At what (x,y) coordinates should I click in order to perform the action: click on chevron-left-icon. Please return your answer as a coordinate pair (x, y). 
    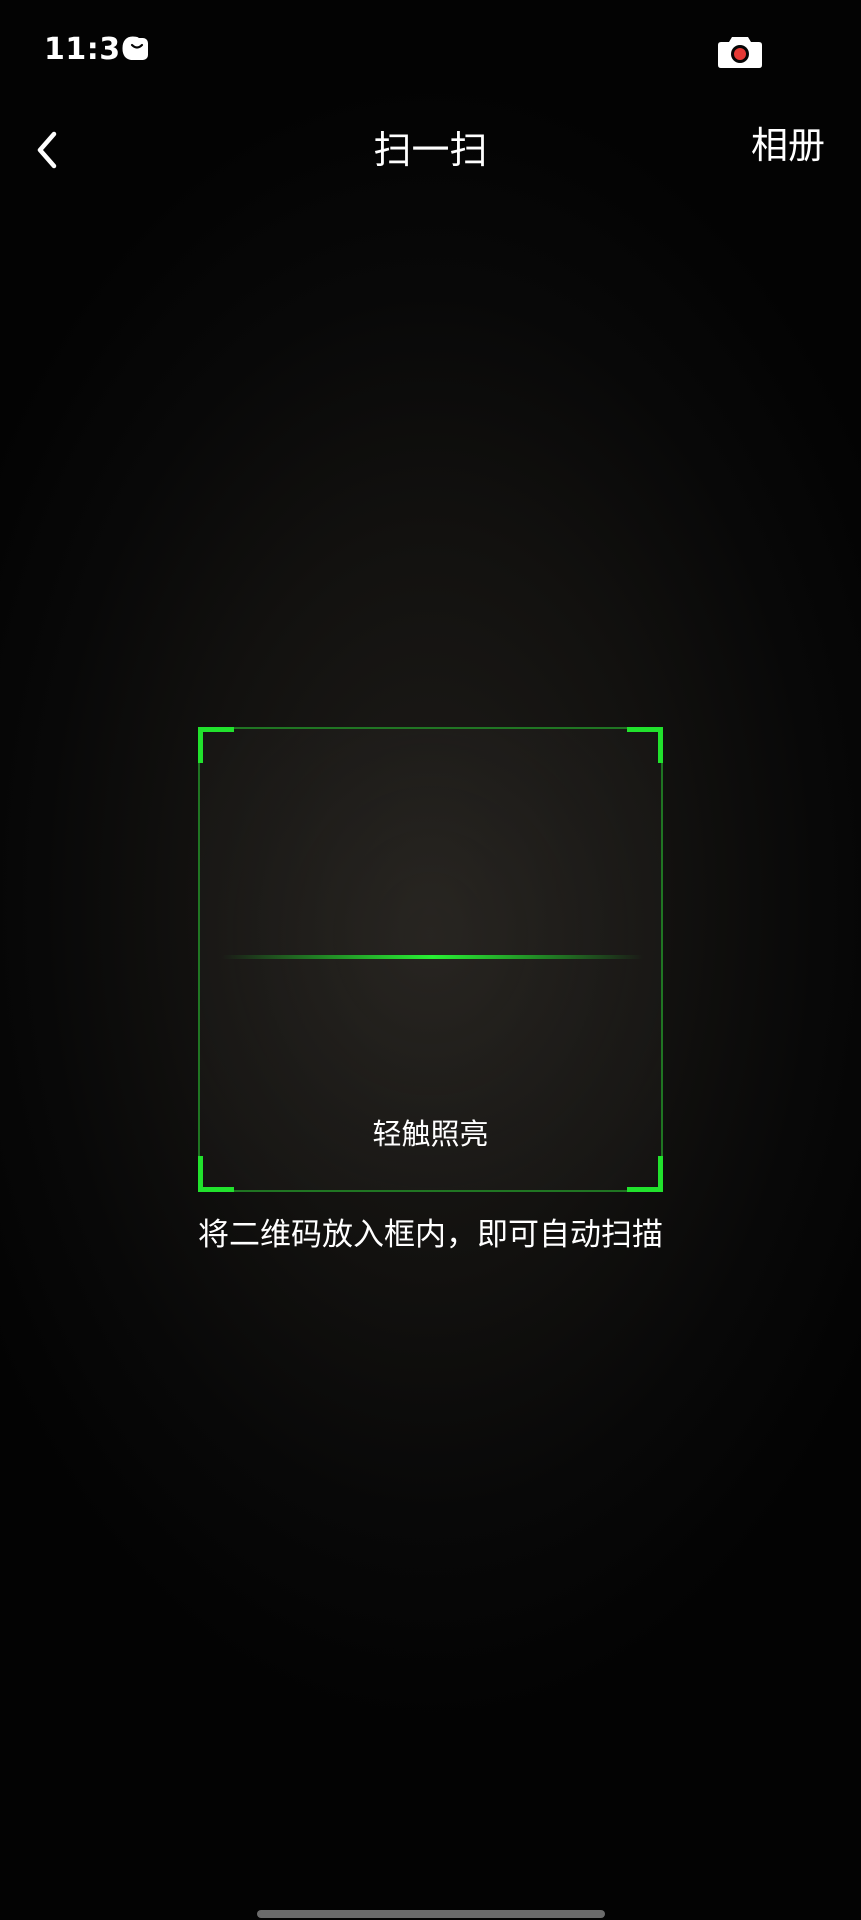
    Looking at the image, I should click on (47, 150).